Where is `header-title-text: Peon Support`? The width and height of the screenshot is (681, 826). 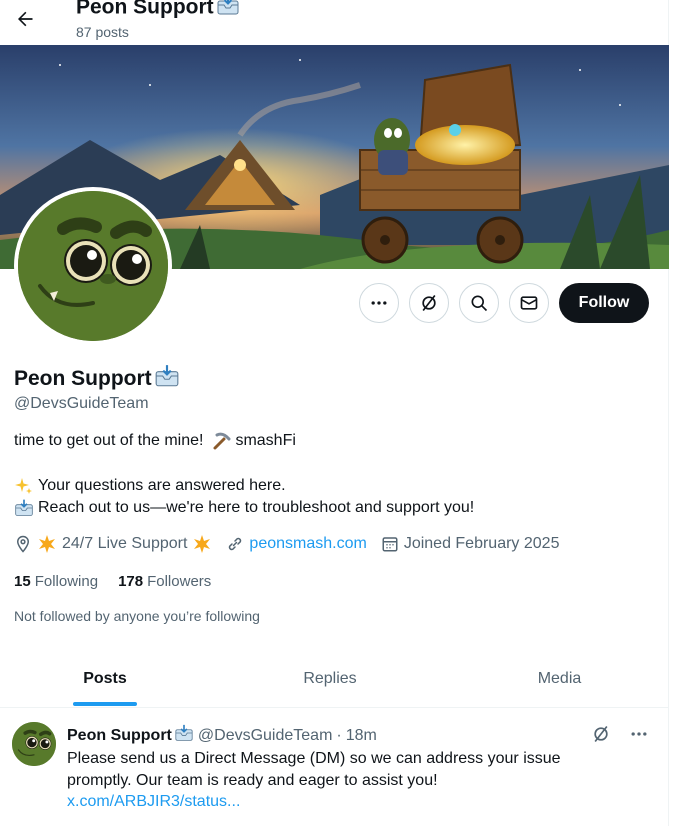 header-title-text: Peon Support is located at coordinates (145, 9).